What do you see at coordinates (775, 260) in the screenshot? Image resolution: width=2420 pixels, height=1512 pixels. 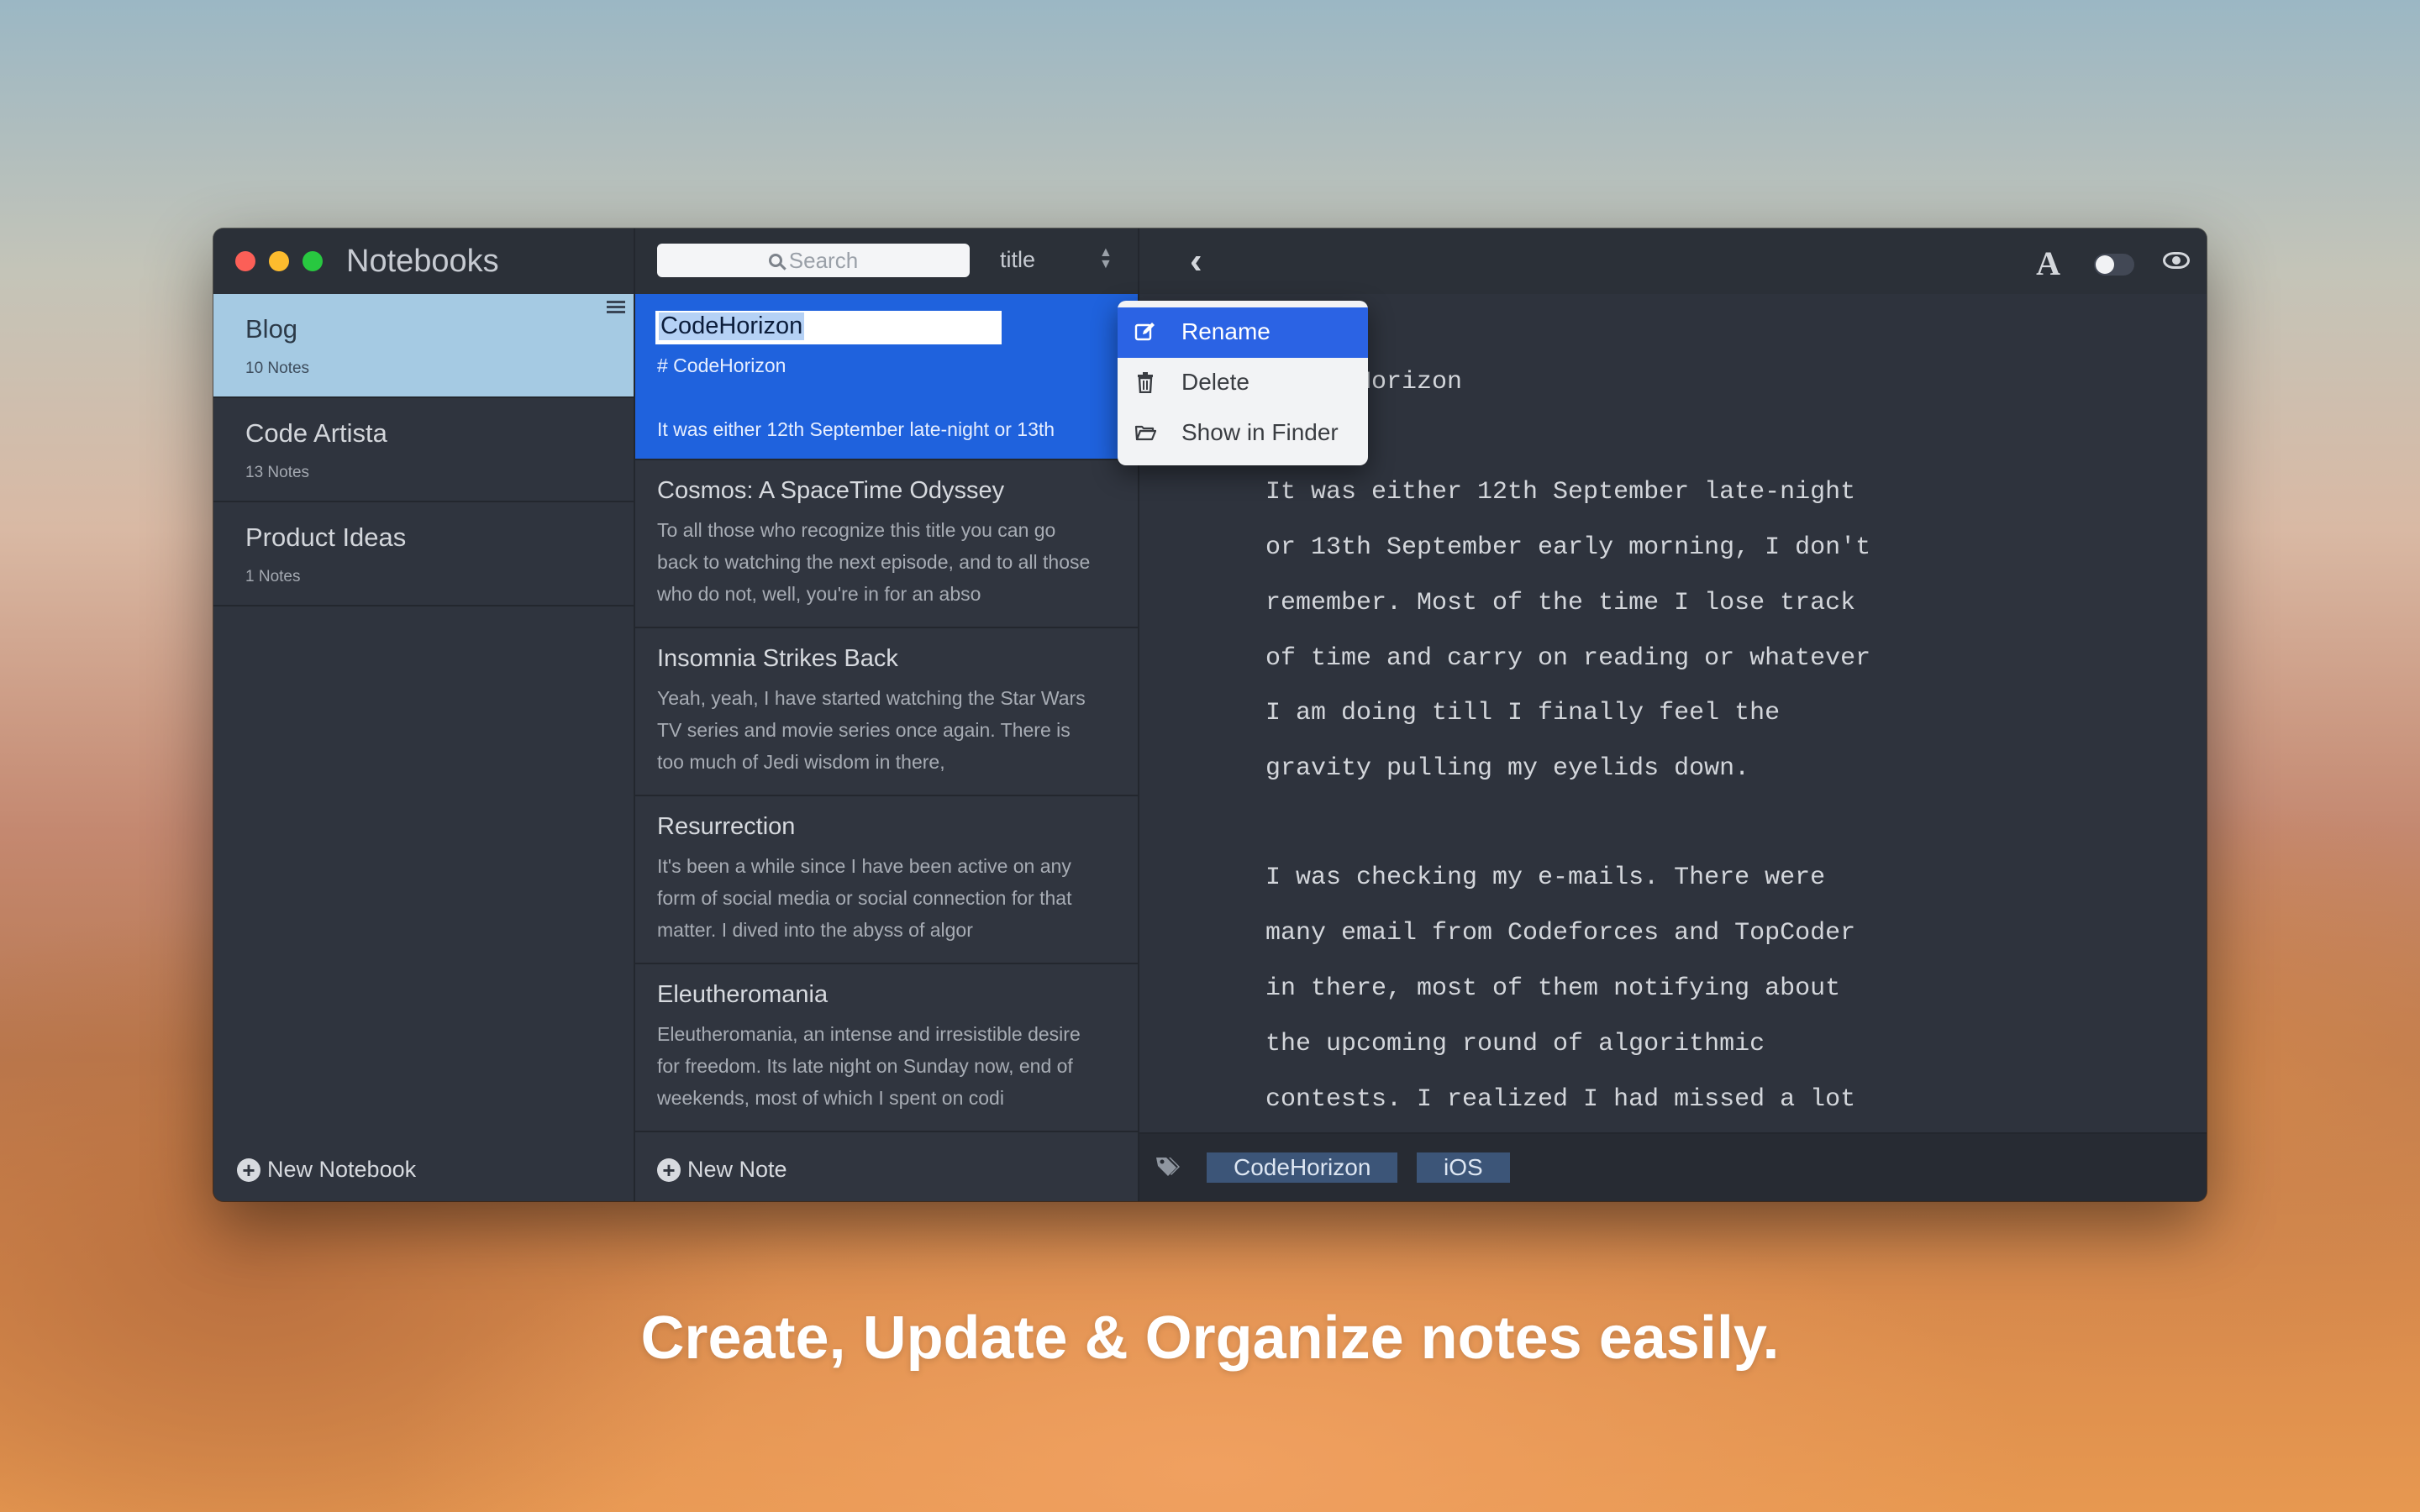 I see `search-icon` at bounding box center [775, 260].